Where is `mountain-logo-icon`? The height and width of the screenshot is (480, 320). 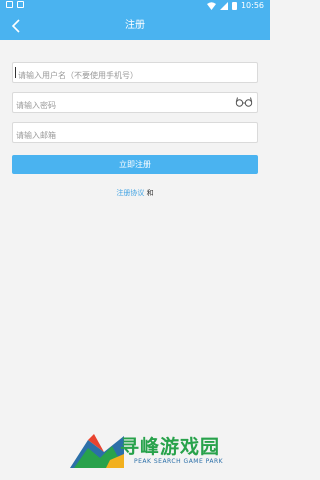
mountain-logo-icon is located at coordinates (97, 451).